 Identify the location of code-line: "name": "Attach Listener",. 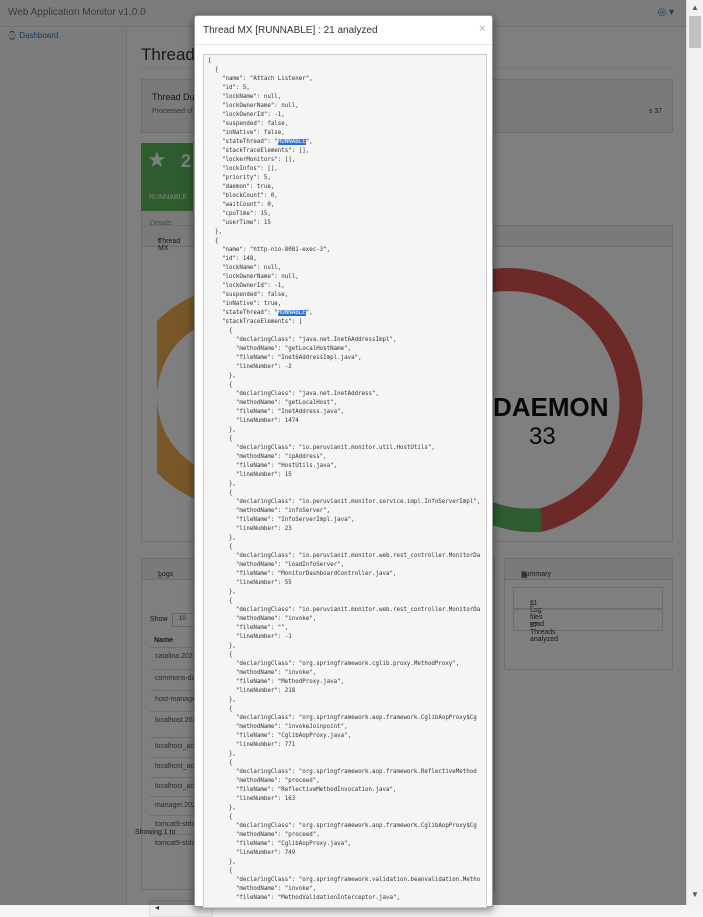
(260, 79).